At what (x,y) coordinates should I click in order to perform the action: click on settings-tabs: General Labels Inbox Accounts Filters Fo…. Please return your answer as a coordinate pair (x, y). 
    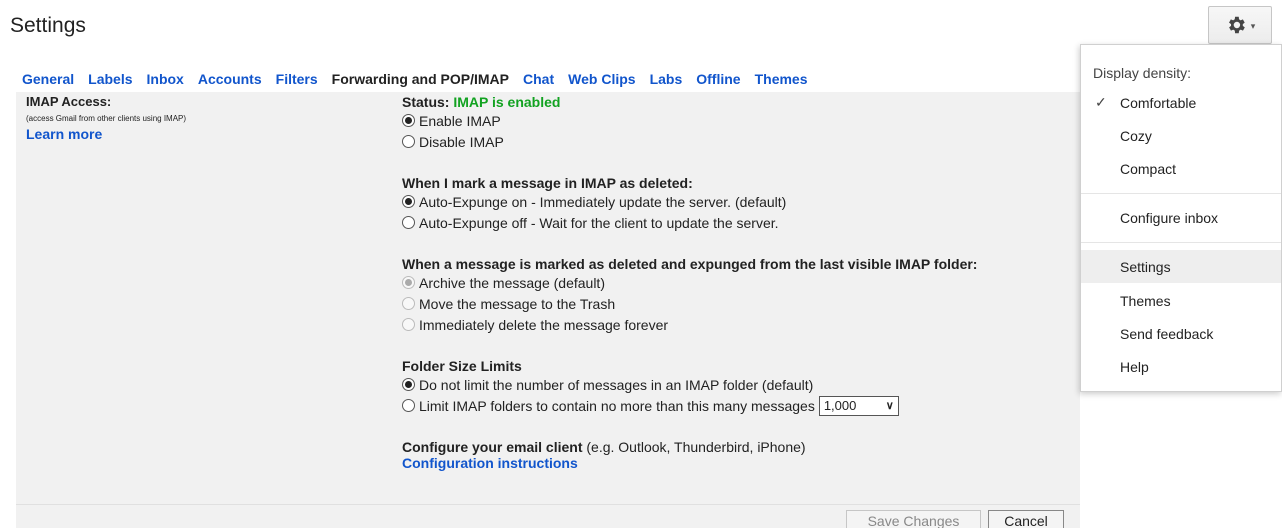
    Looking at the image, I should click on (422, 79).